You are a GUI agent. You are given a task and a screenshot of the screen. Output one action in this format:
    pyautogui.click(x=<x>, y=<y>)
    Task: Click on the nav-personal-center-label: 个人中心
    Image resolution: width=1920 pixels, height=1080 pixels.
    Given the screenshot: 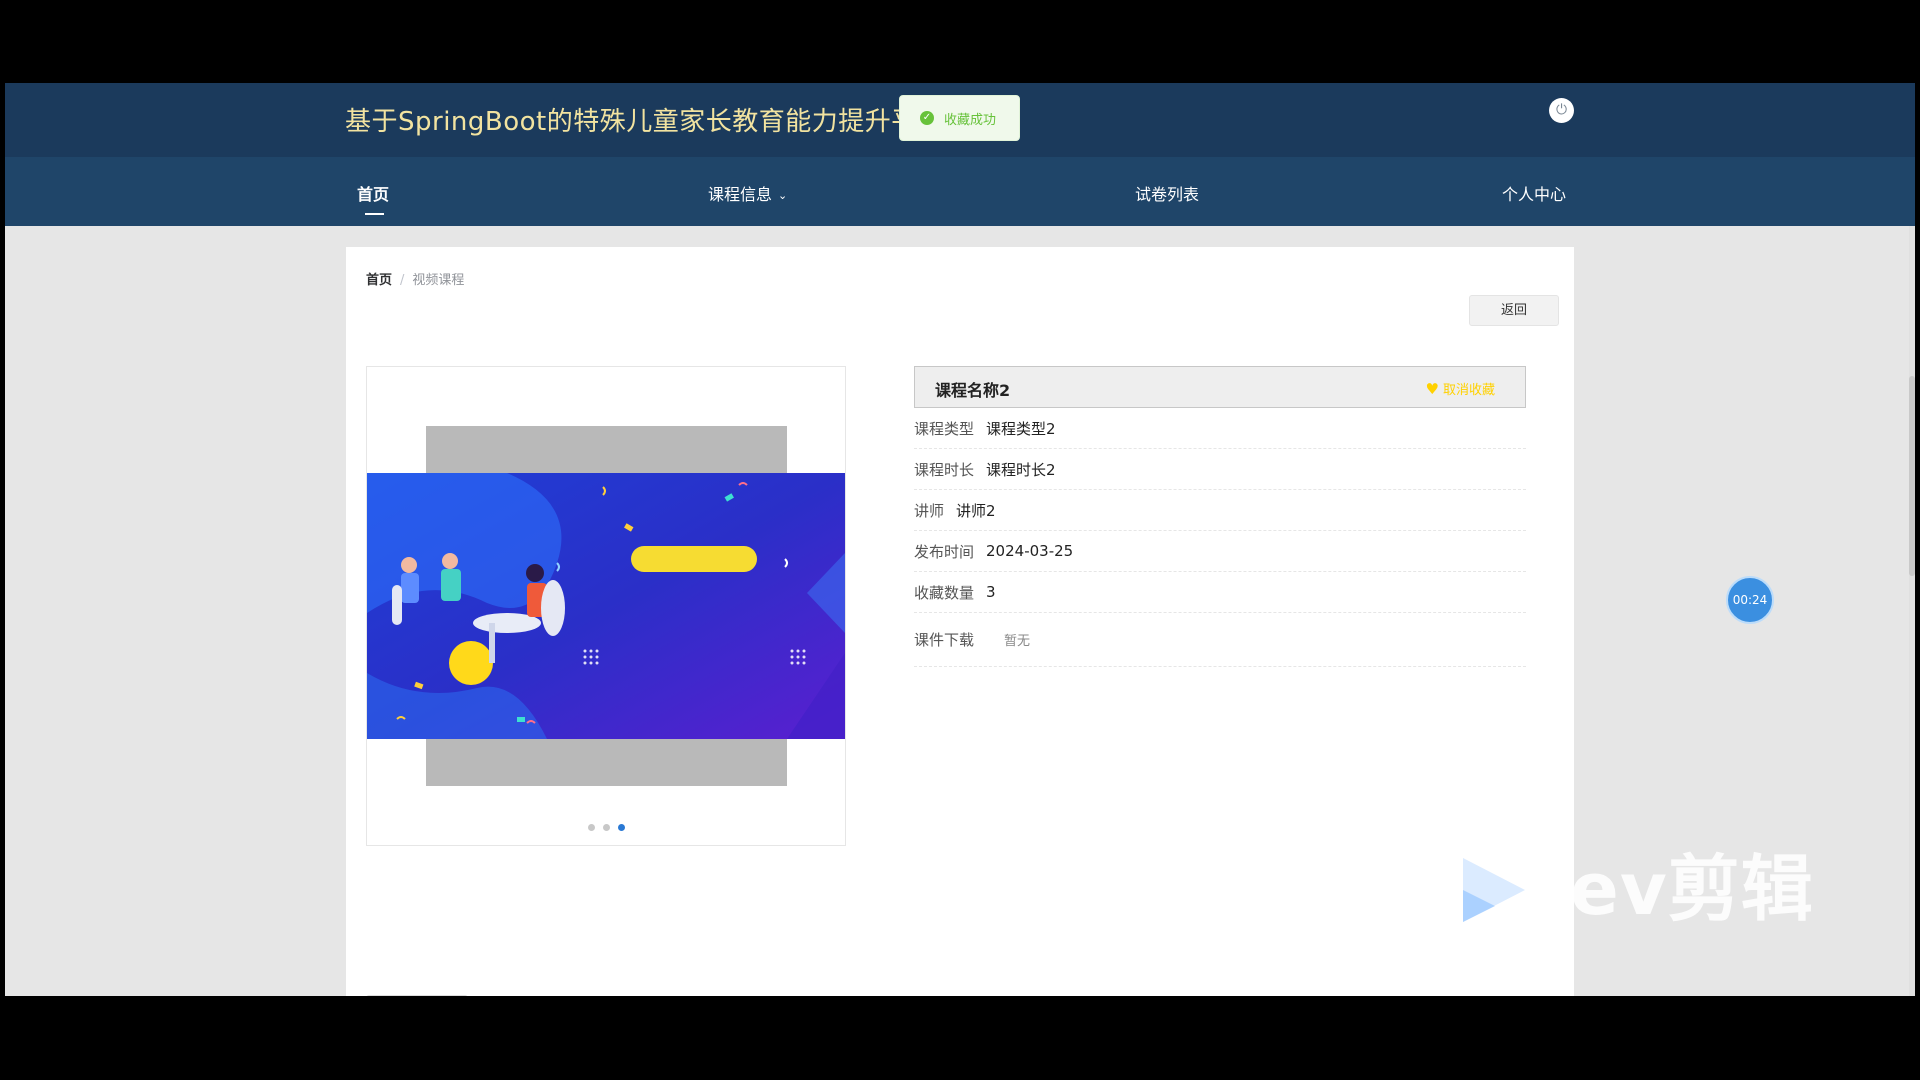 What is the action you would take?
    pyautogui.click(x=1534, y=194)
    